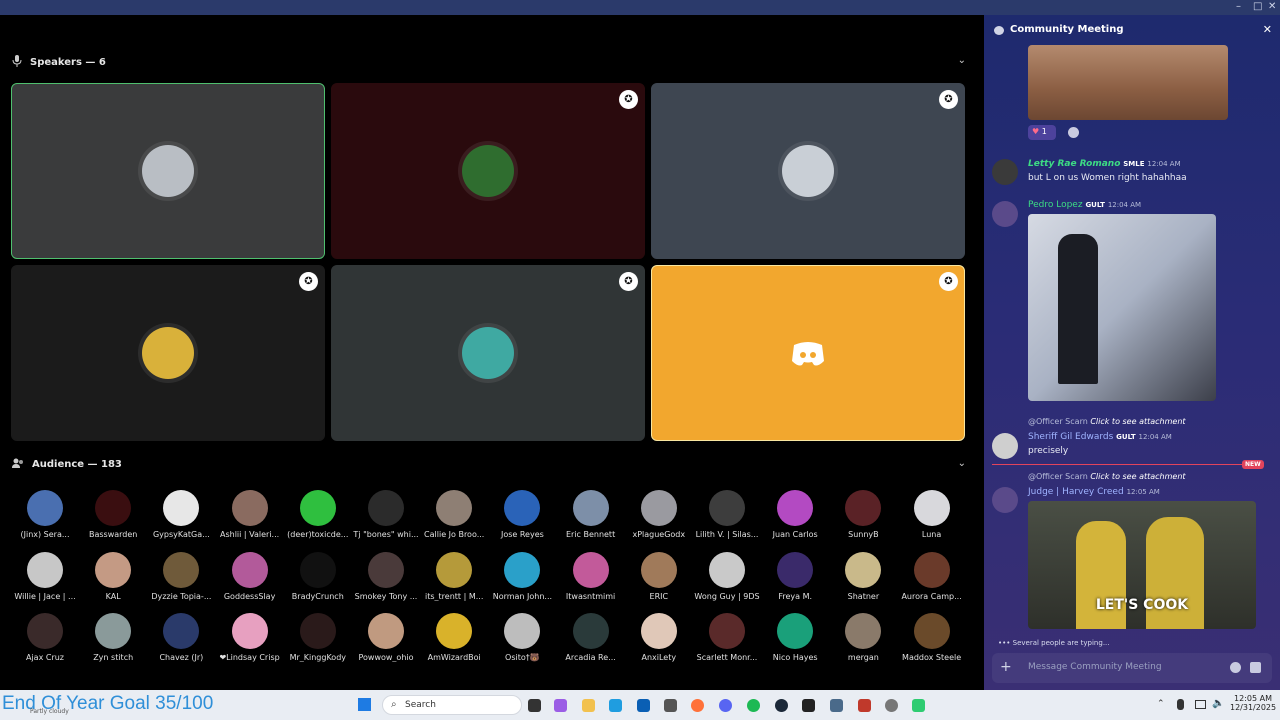  Describe the element at coordinates (113, 576) in the screenshot. I see `audience-member: KAL` at that location.